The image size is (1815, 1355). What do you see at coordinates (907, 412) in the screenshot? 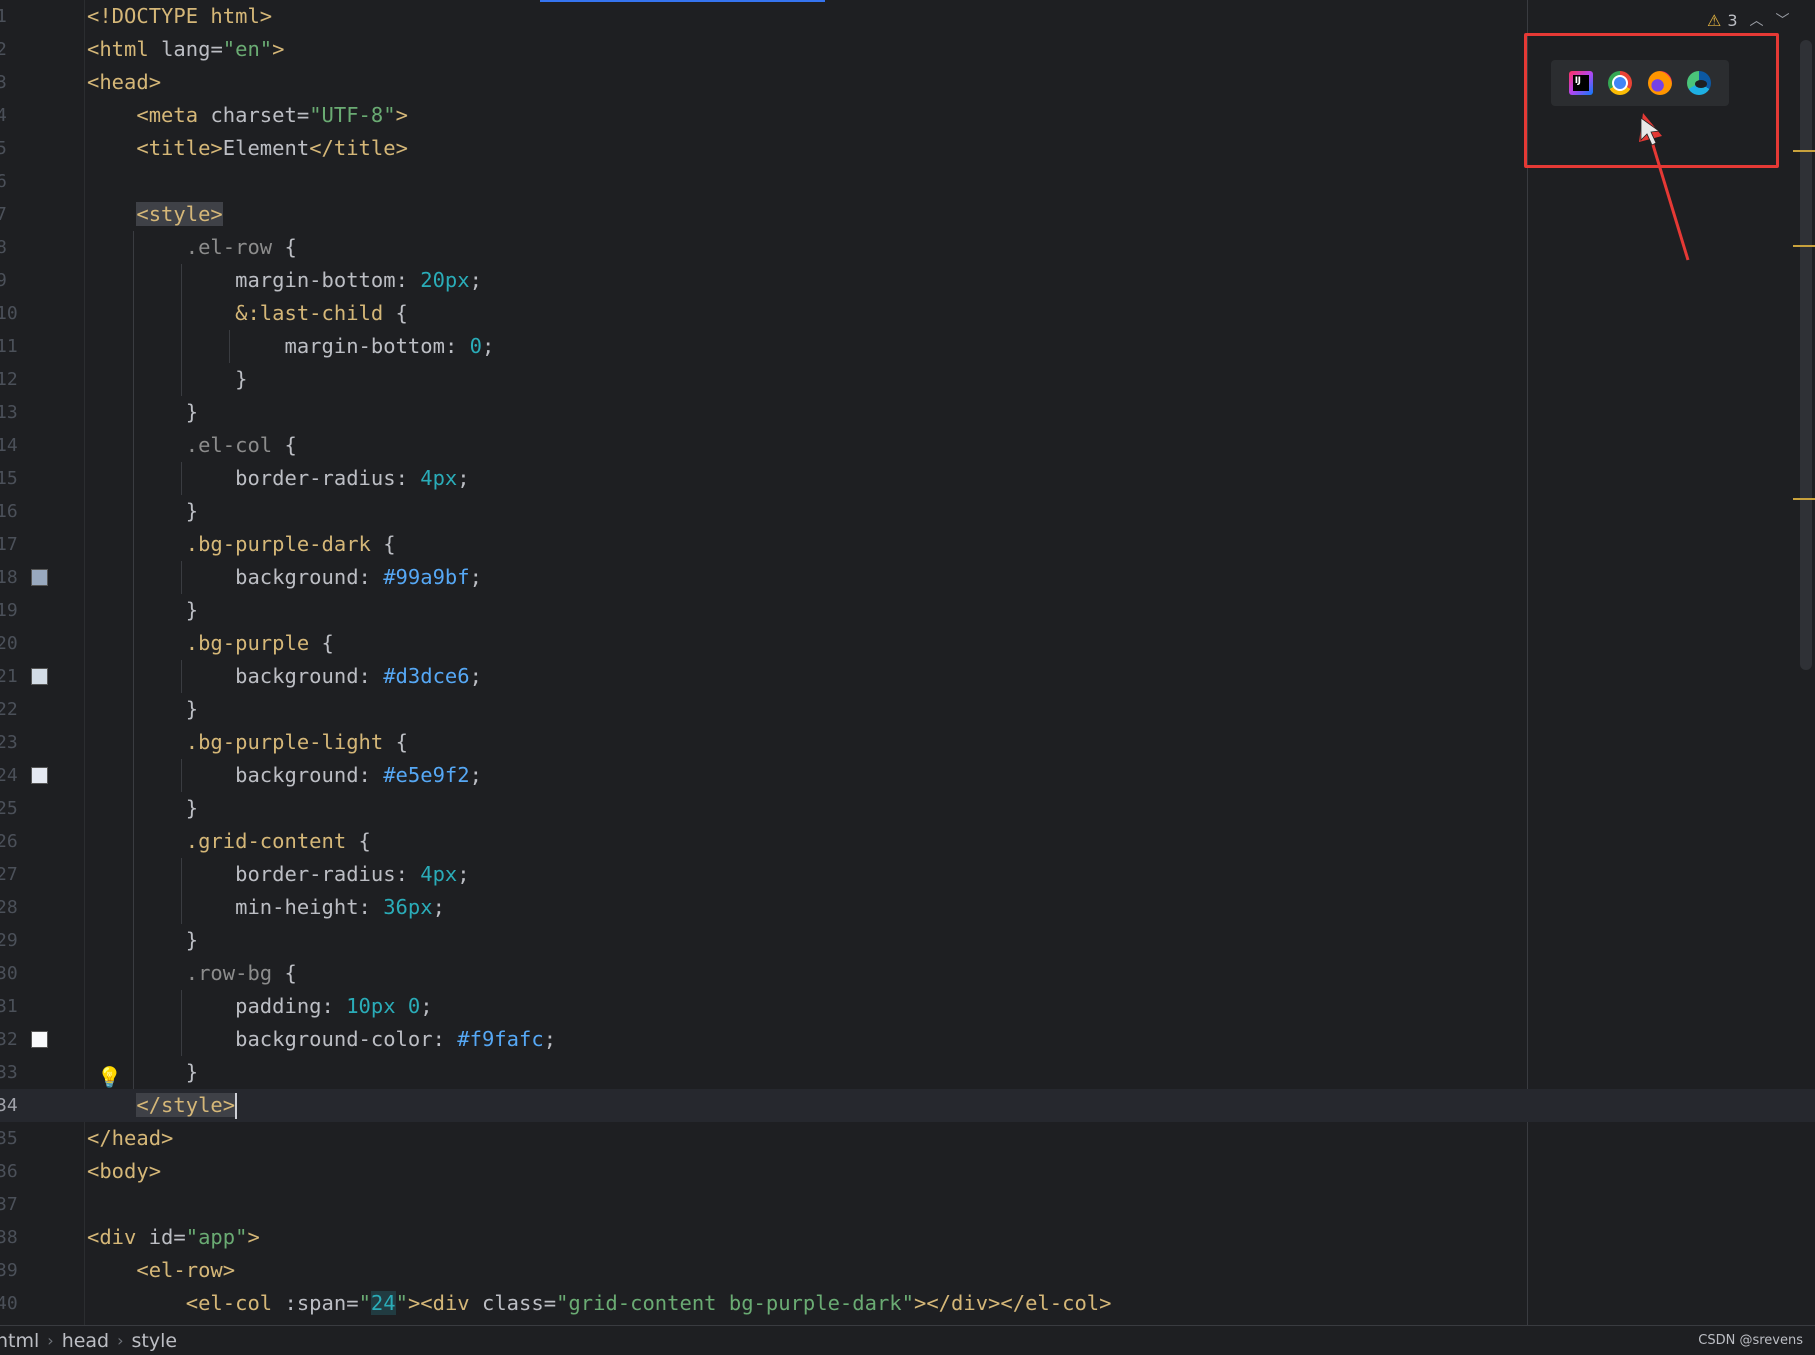
I see `code-line: 13 }` at bounding box center [907, 412].